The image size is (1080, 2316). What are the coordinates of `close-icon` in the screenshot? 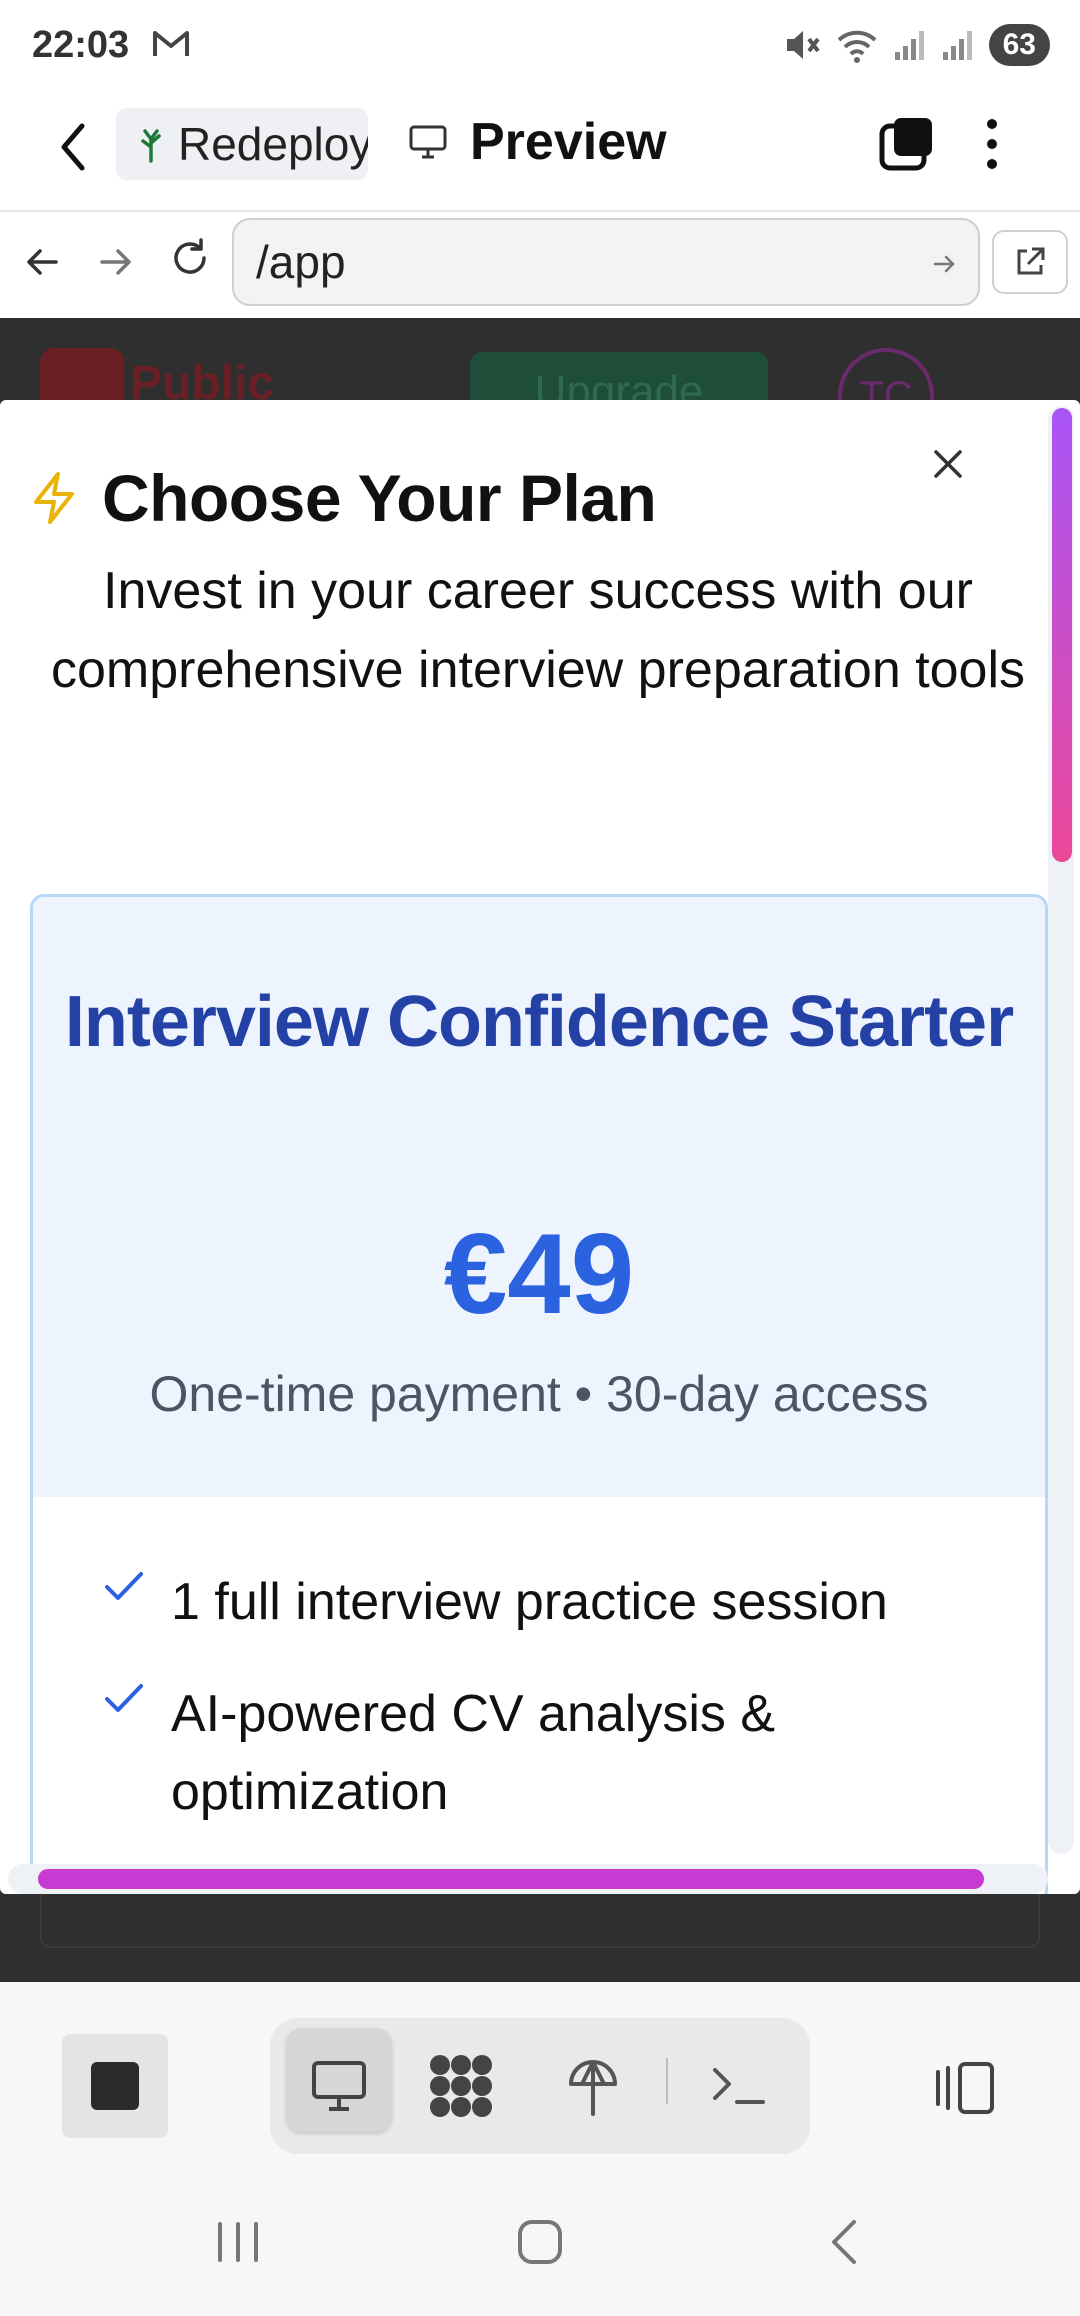 It's located at (948, 464).